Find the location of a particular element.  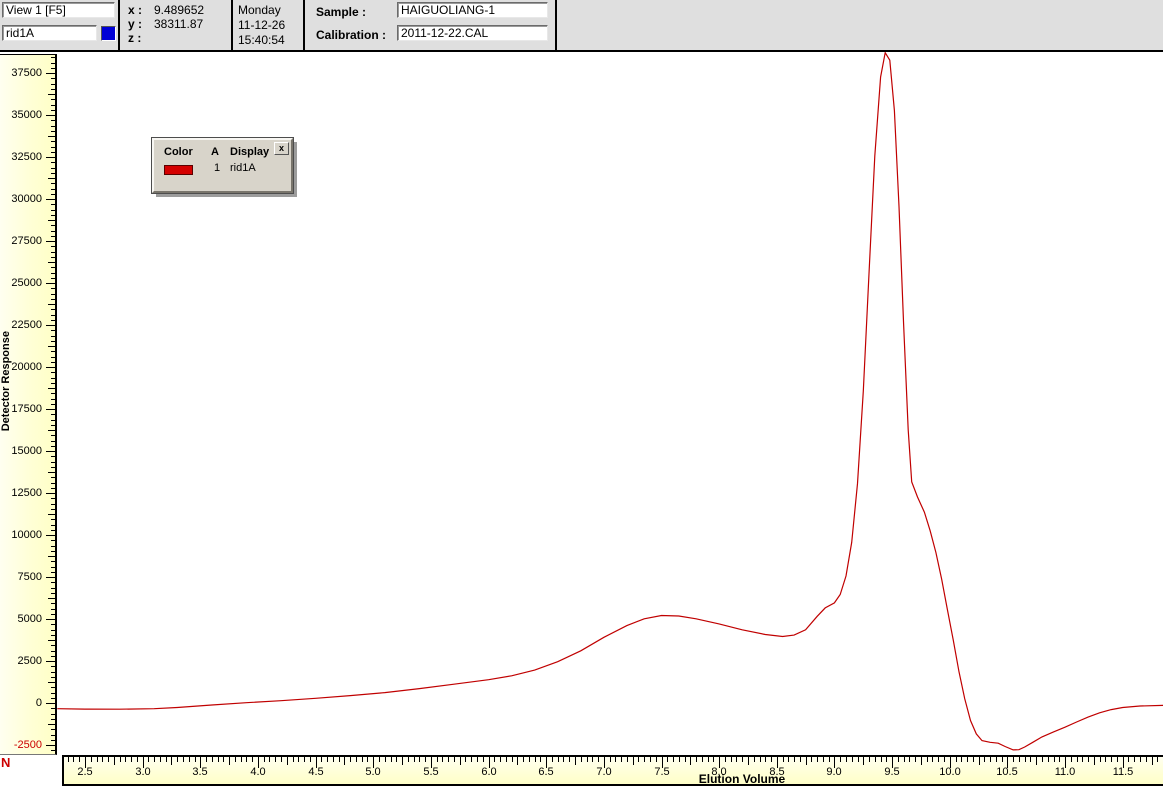

view-selector-input is located at coordinates (58, 10).